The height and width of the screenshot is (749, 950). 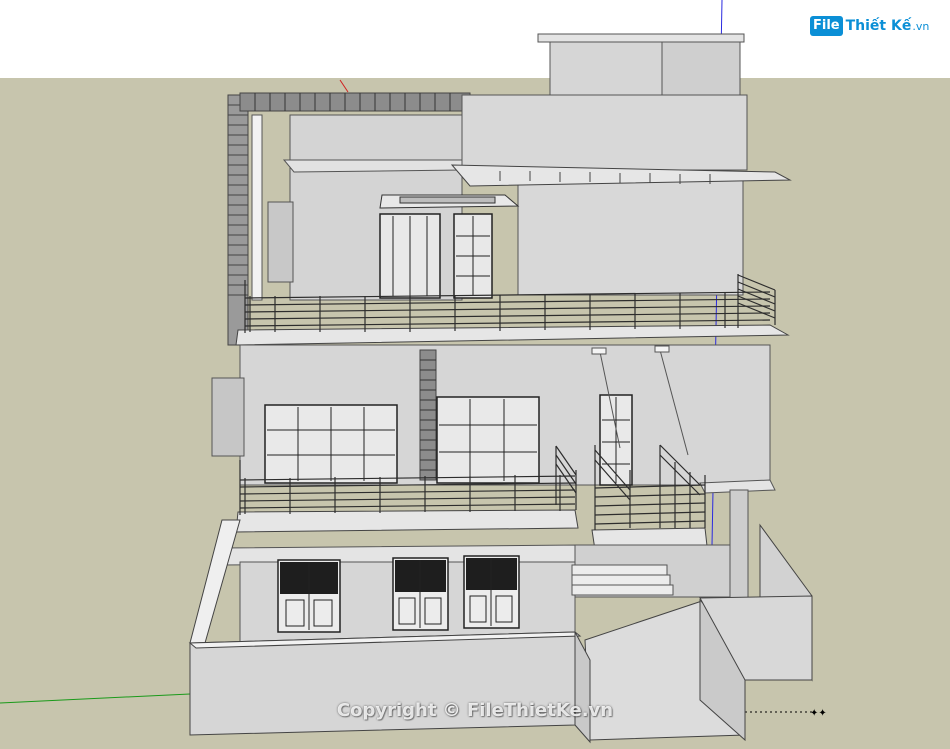 I want to click on middle-window-right, so click(x=488, y=440).